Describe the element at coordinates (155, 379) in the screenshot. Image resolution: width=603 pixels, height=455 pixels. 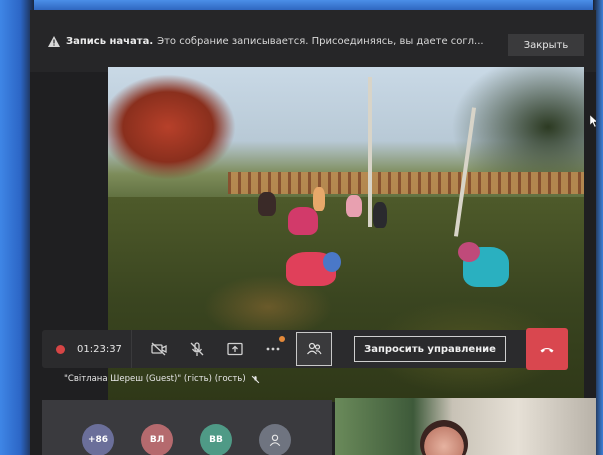
I see `participant-name: "Світлана Шереш (Guest)" (гість) (гость)` at that location.